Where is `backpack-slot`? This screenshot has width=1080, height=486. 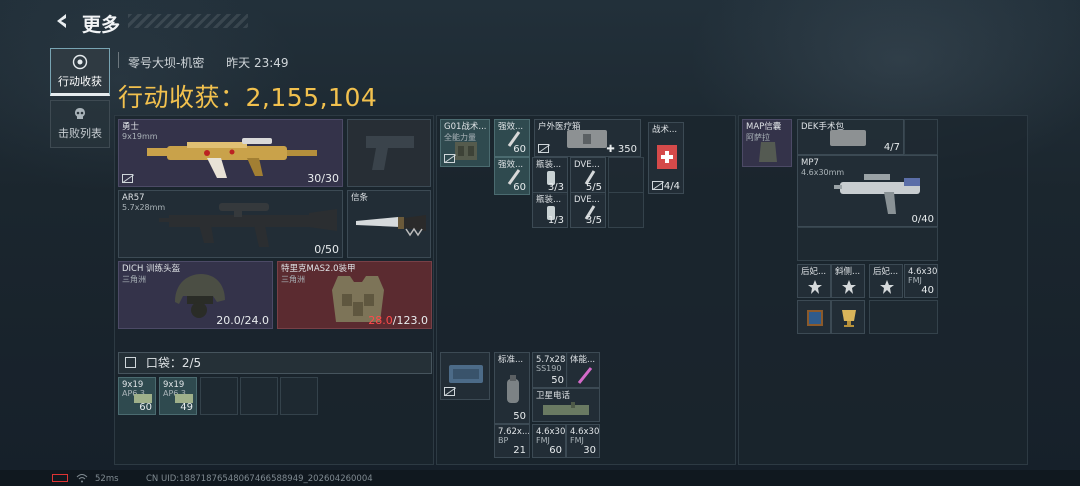 backpack-slot is located at coordinates (465, 376).